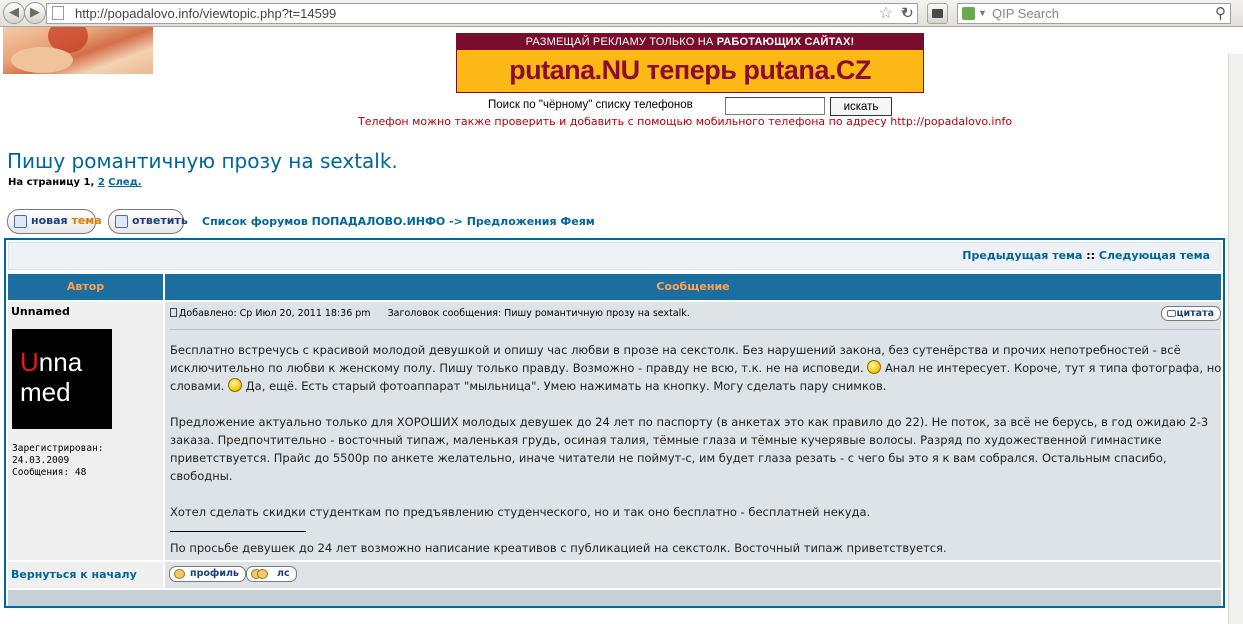 The image size is (1243, 624). What do you see at coordinates (693, 286) in the screenshot?
I see `message-column-header: Сообщение` at bounding box center [693, 286].